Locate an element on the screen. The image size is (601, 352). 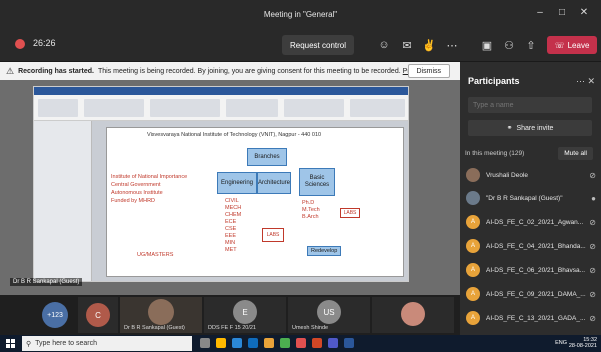
folder-icon is located at coordinates (269, 343).